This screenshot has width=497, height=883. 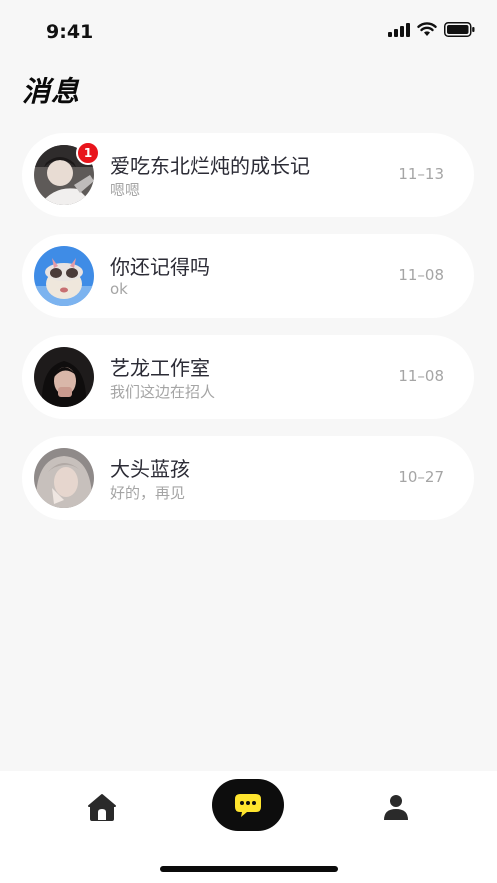 What do you see at coordinates (249, 869) in the screenshot?
I see `home-indicator` at bounding box center [249, 869].